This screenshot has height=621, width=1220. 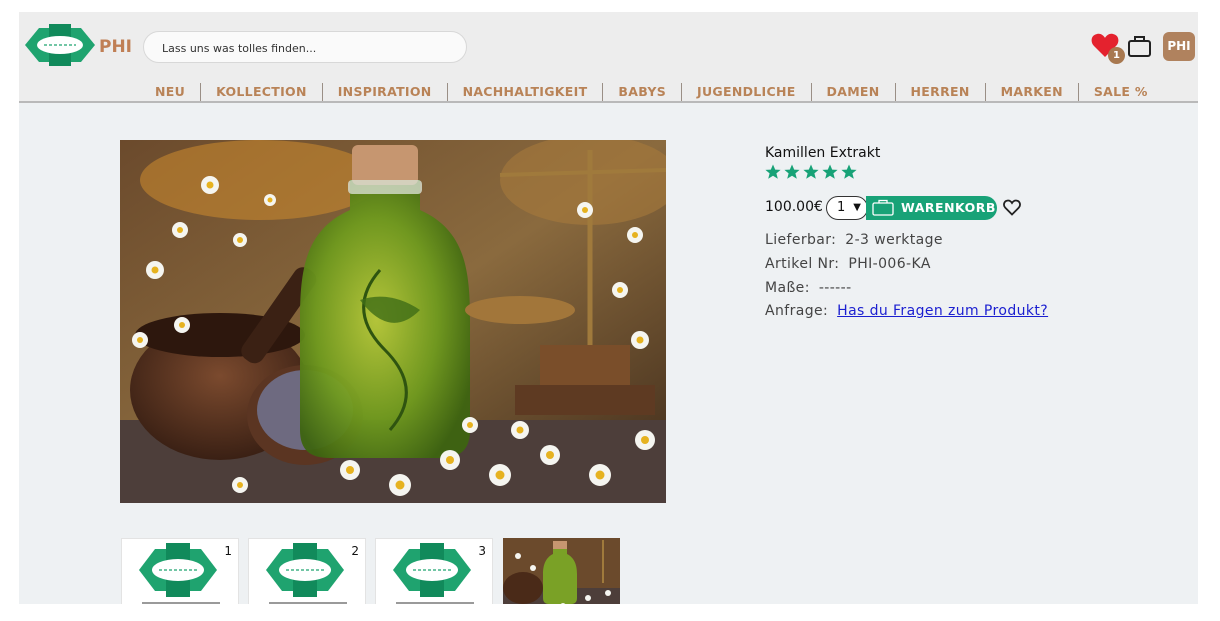 What do you see at coordinates (942, 311) in the screenshot?
I see `inquiry-link: Has du Fragen zum Produkt?` at bounding box center [942, 311].